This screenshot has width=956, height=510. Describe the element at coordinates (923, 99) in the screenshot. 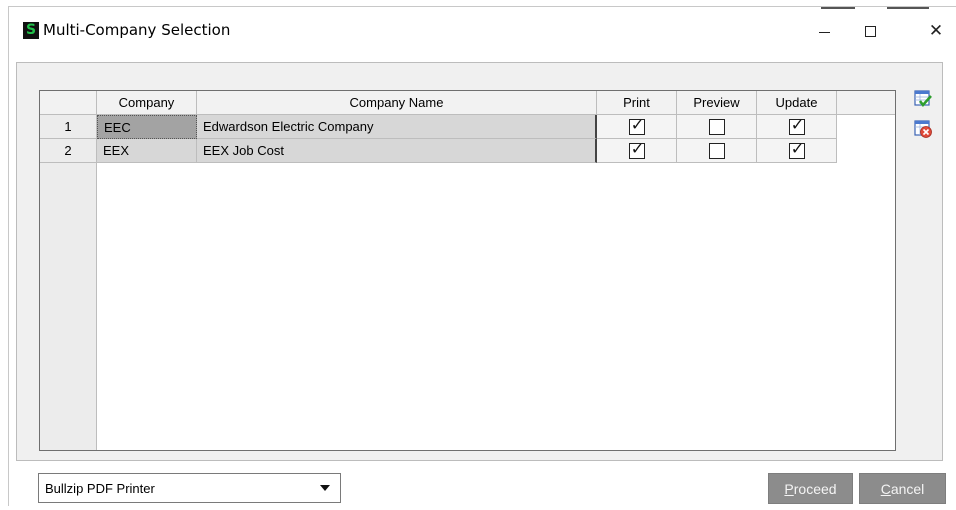

I see `select-all-icon` at that location.